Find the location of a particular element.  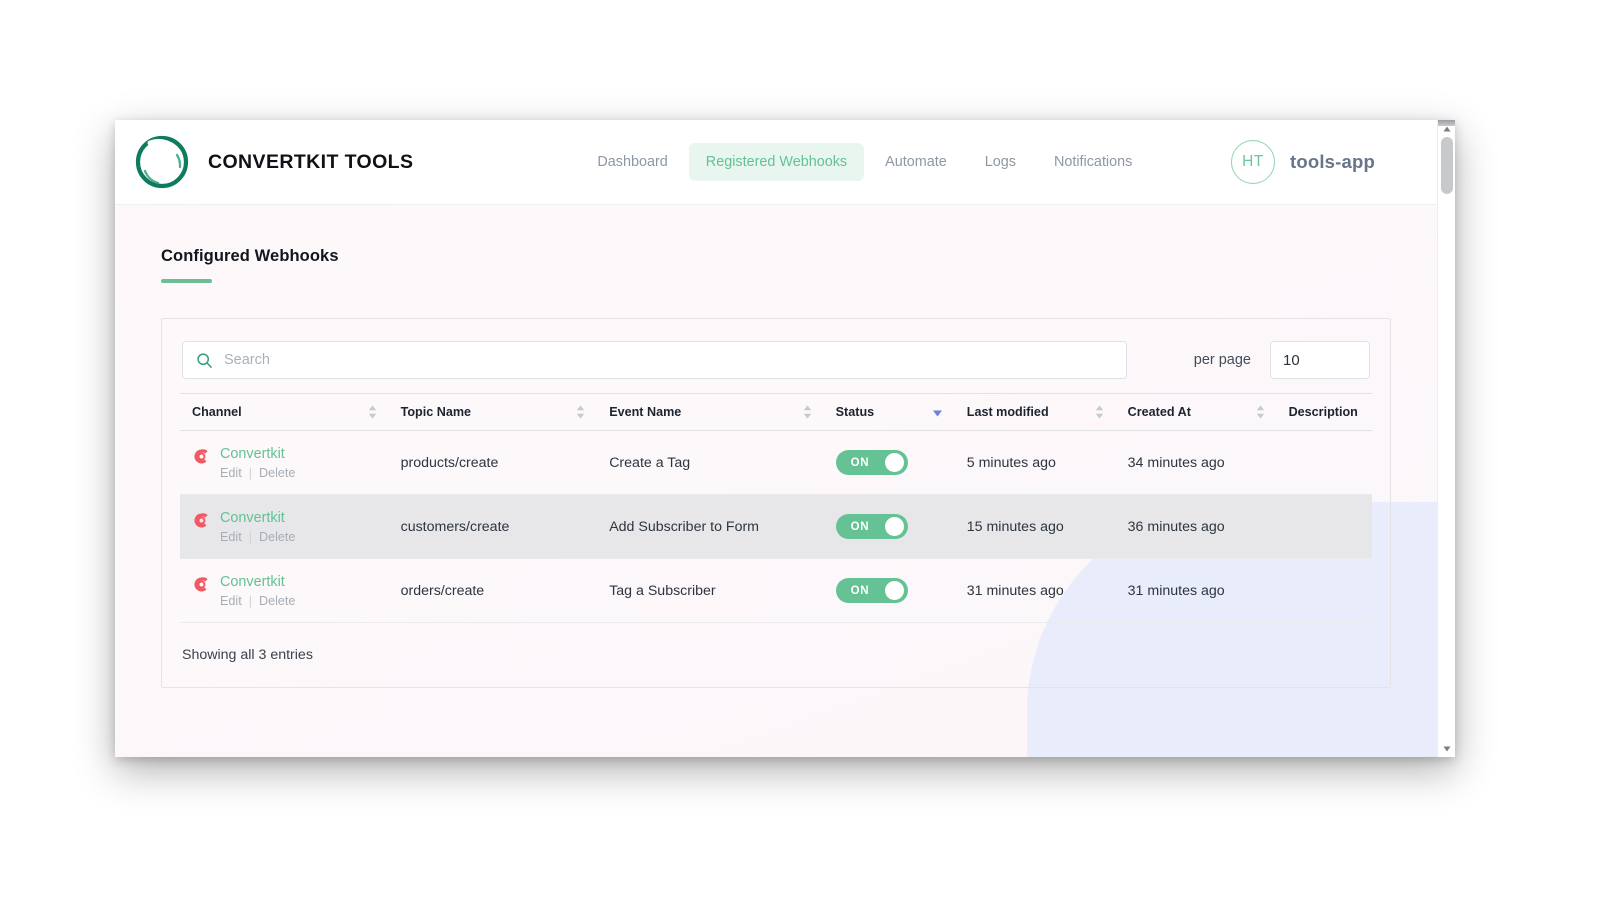

cell-last-modified: 5 minutes ago is located at coordinates (1035, 462).